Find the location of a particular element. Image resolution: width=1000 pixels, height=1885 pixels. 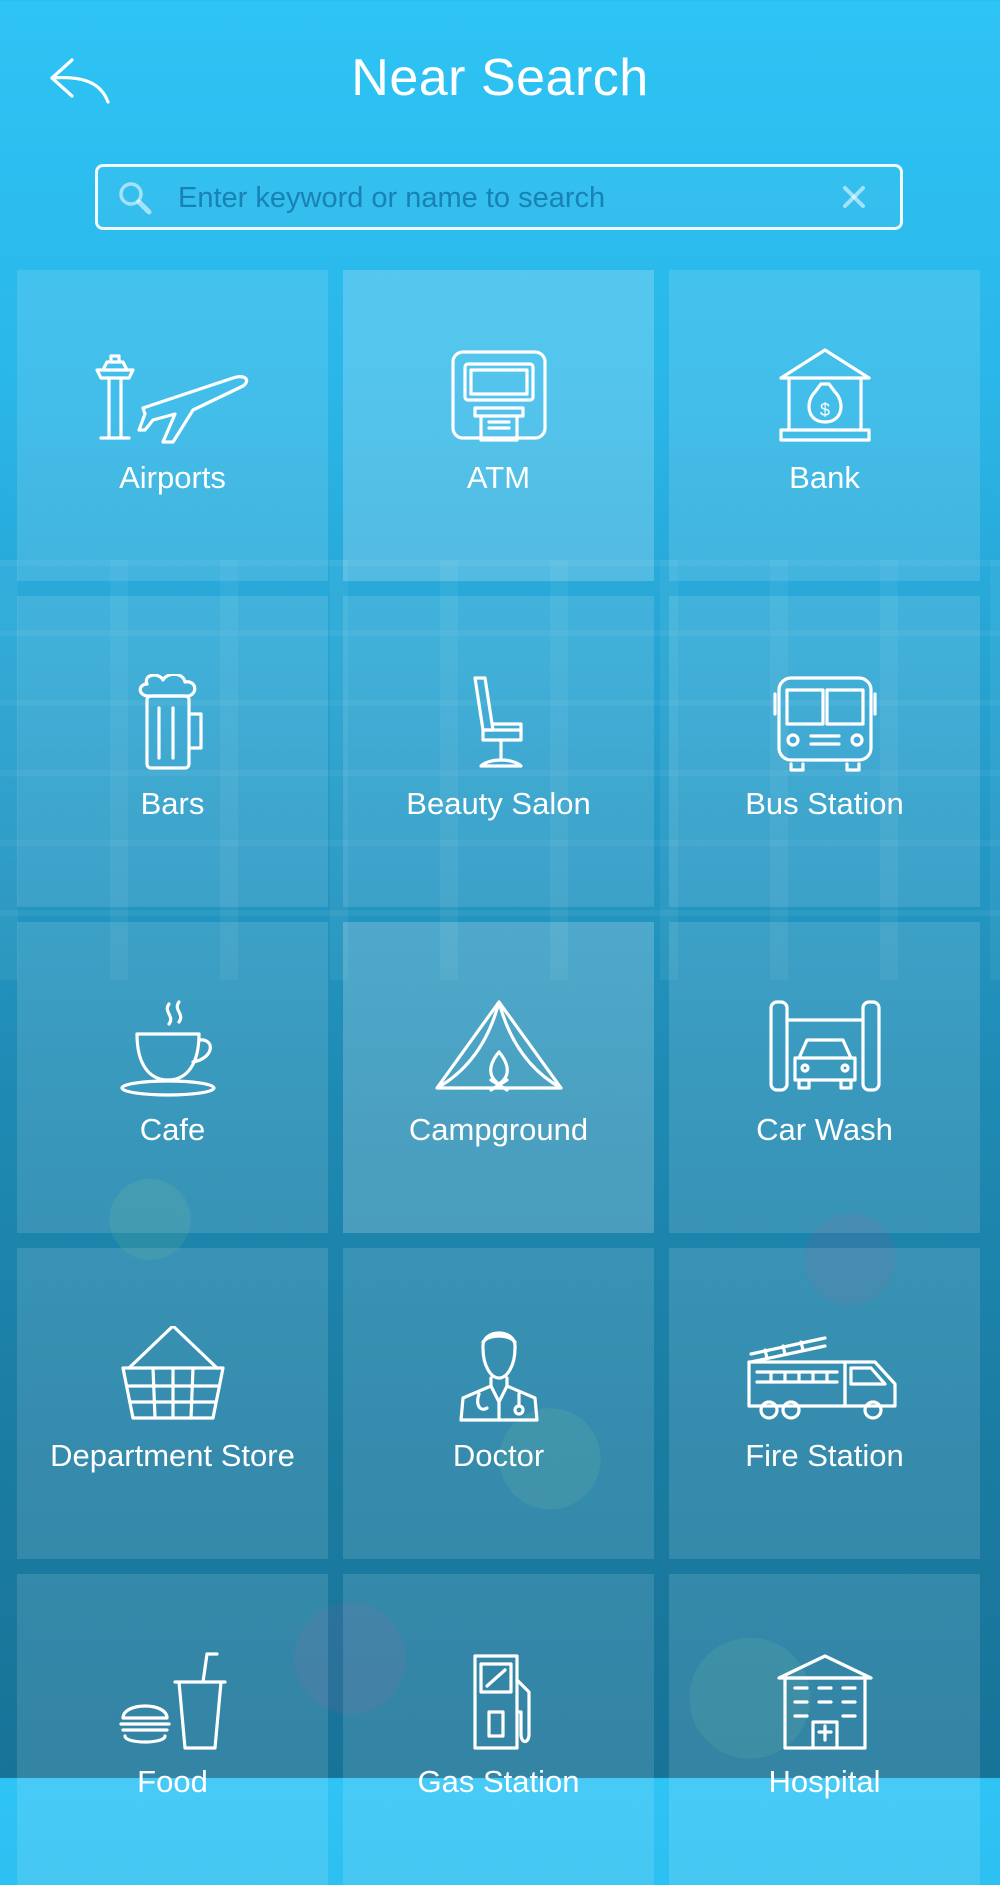

category-label: Fire Station is located at coordinates (824, 1455).